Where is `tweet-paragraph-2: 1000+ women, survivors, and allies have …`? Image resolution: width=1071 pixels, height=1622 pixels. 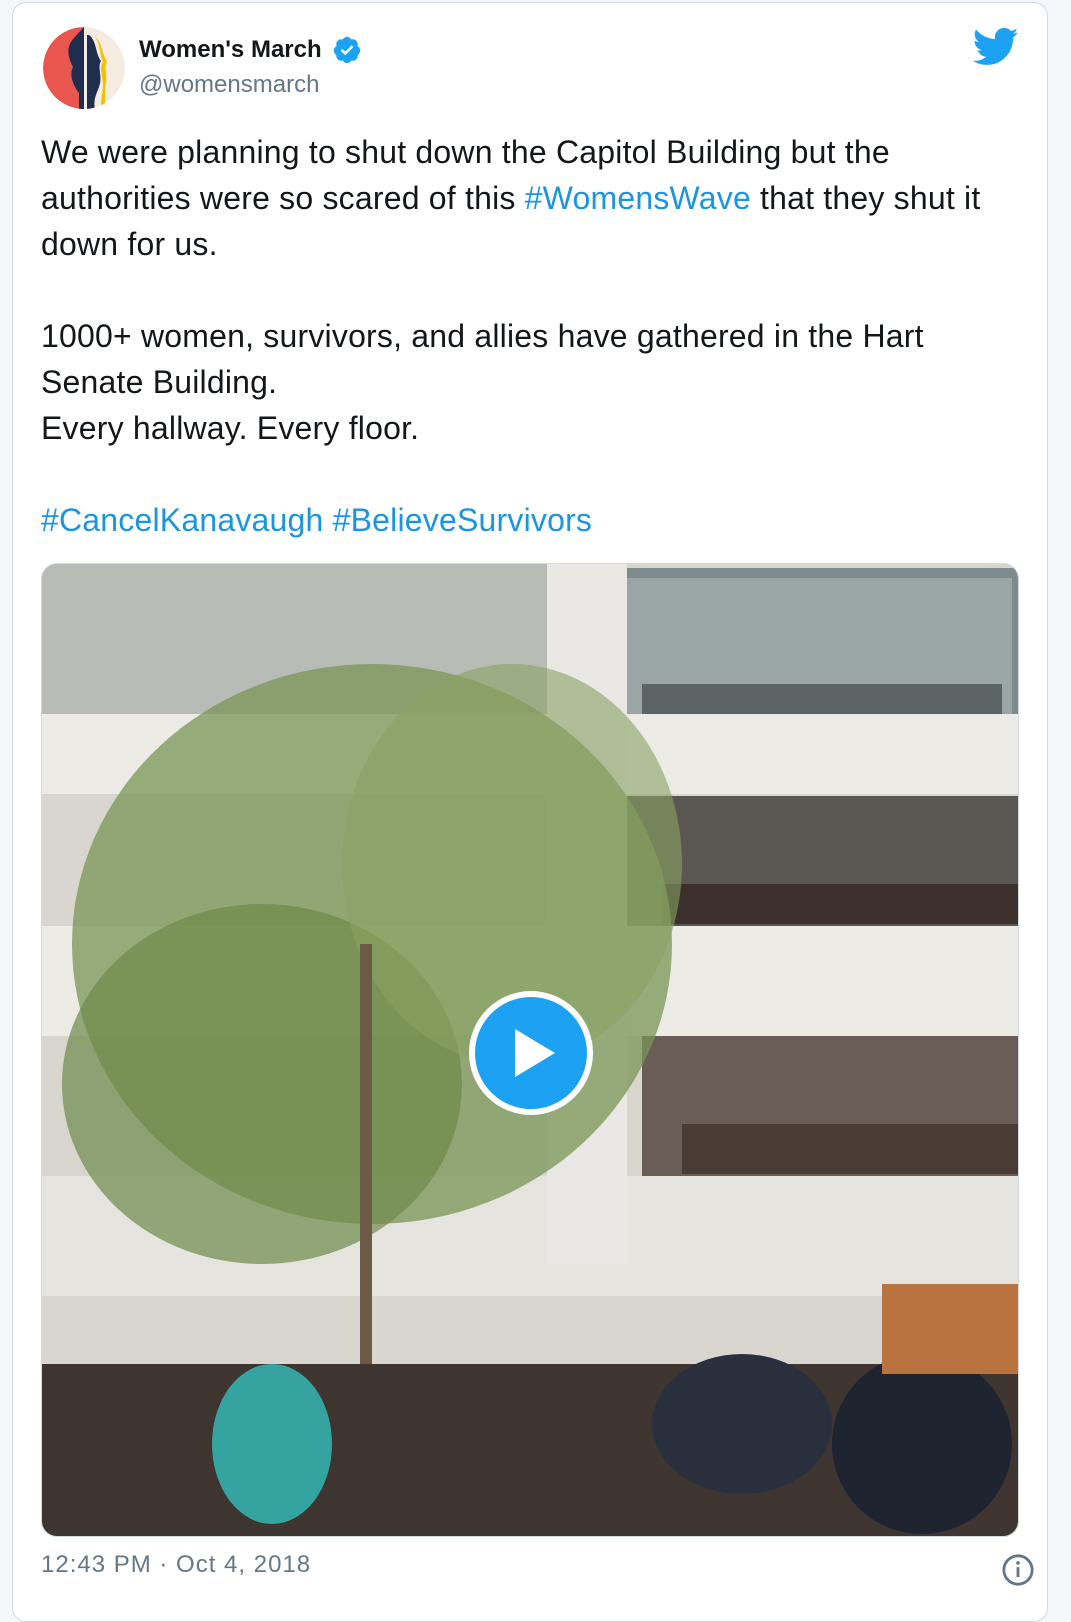
tweet-paragraph-2: 1000+ women, survivors, and allies have … is located at coordinates (482, 359).